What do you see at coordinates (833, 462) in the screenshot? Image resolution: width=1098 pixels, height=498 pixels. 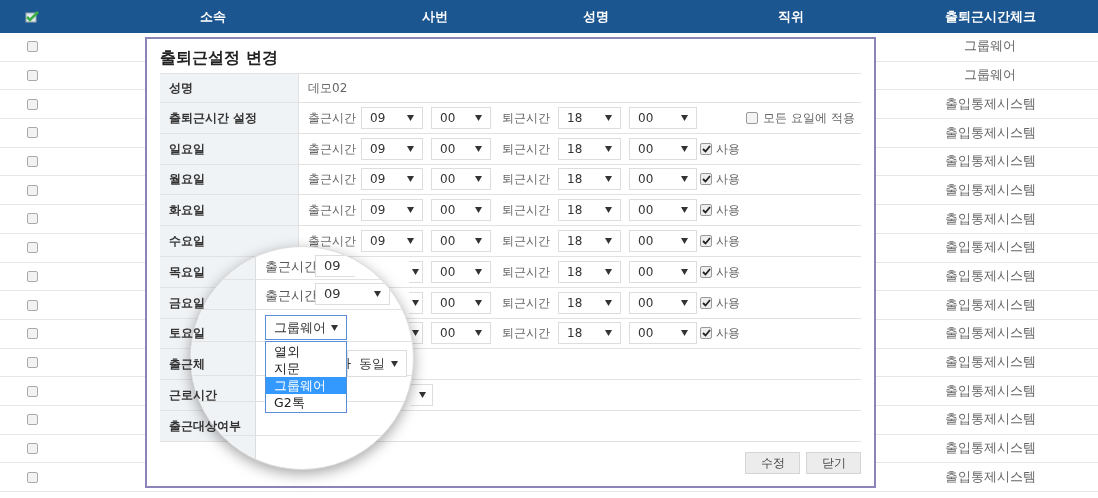 I see `dialog-button: 닫기` at bounding box center [833, 462].